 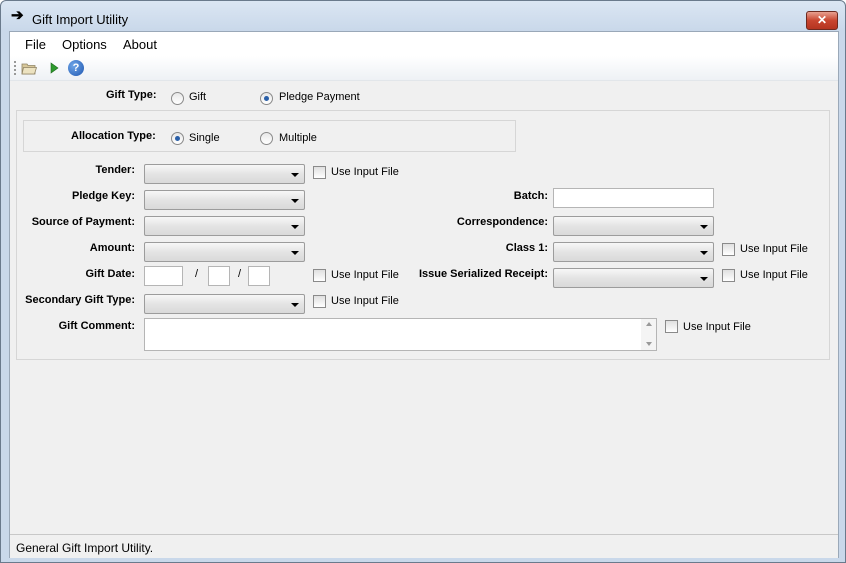 I want to click on gift-date-year-input, so click(x=259, y=276).